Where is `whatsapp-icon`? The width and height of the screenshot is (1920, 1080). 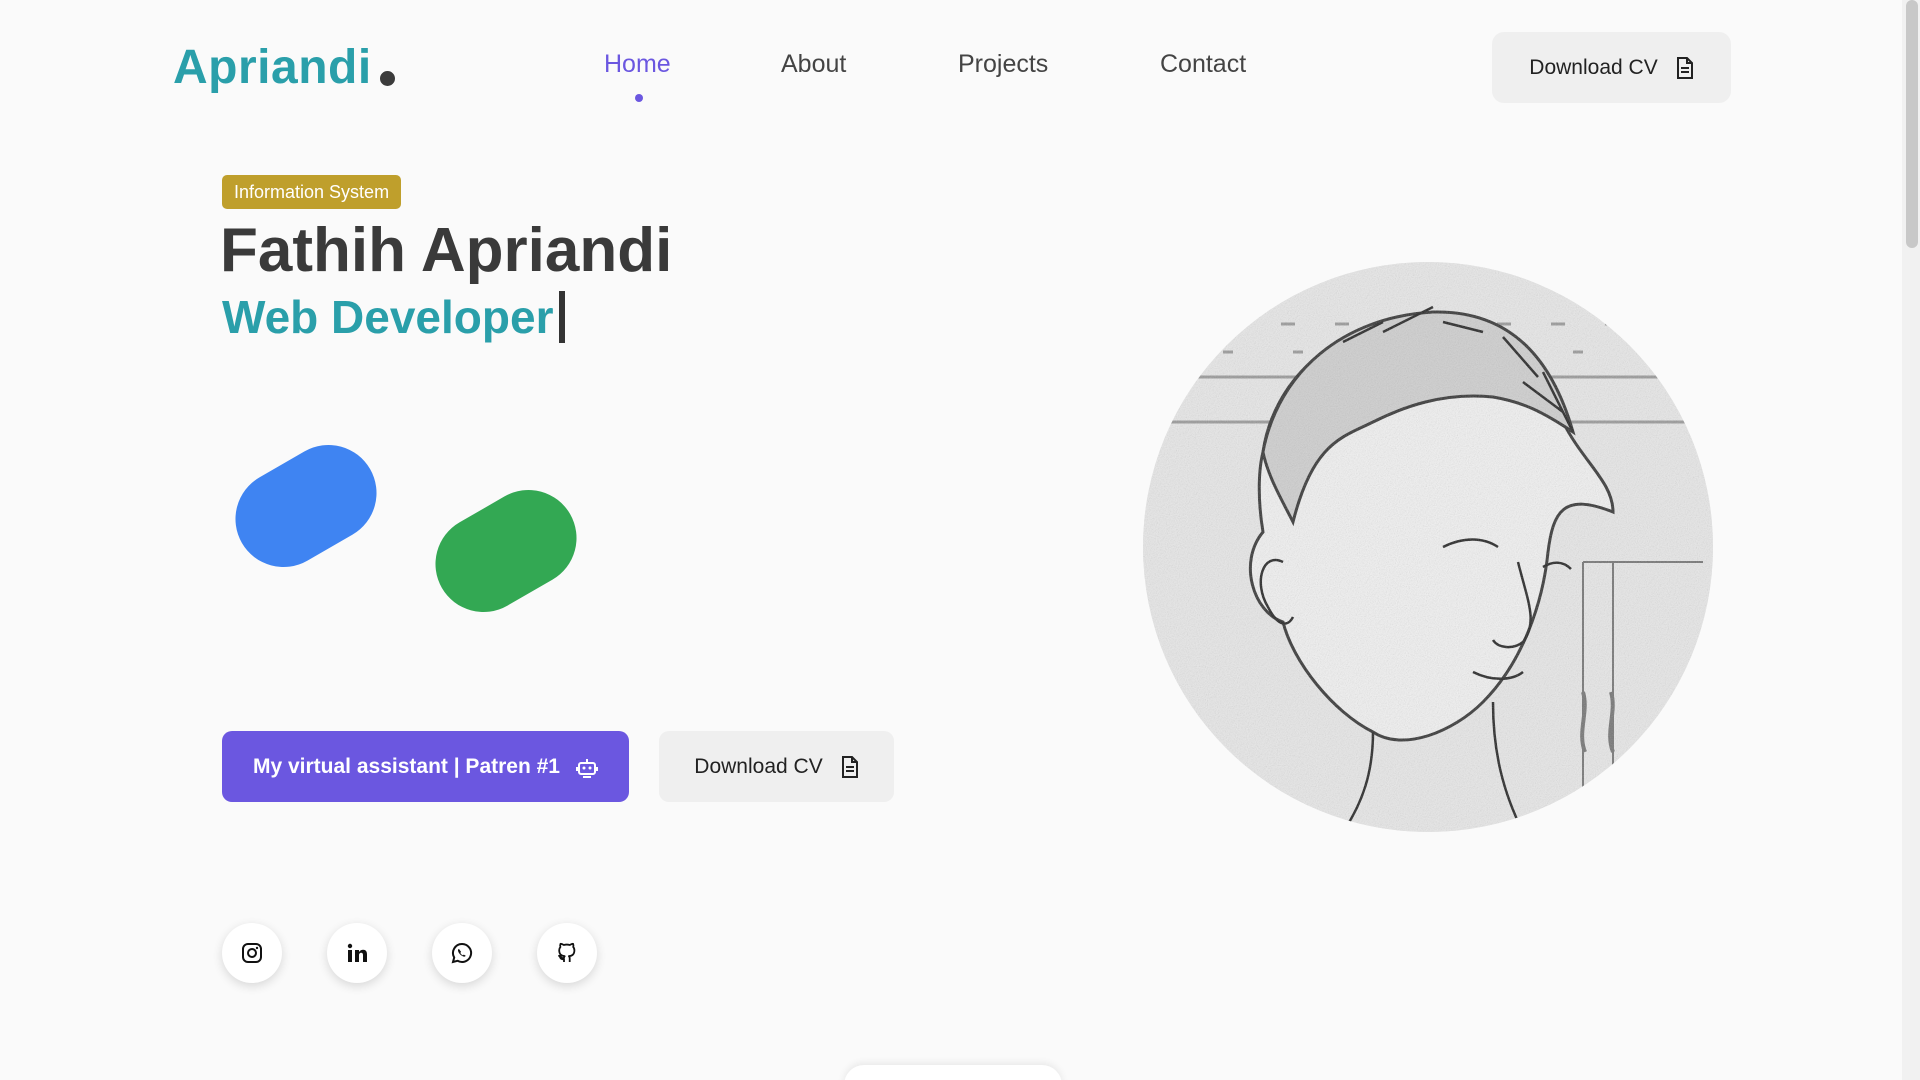
whatsapp-icon is located at coordinates (462, 953).